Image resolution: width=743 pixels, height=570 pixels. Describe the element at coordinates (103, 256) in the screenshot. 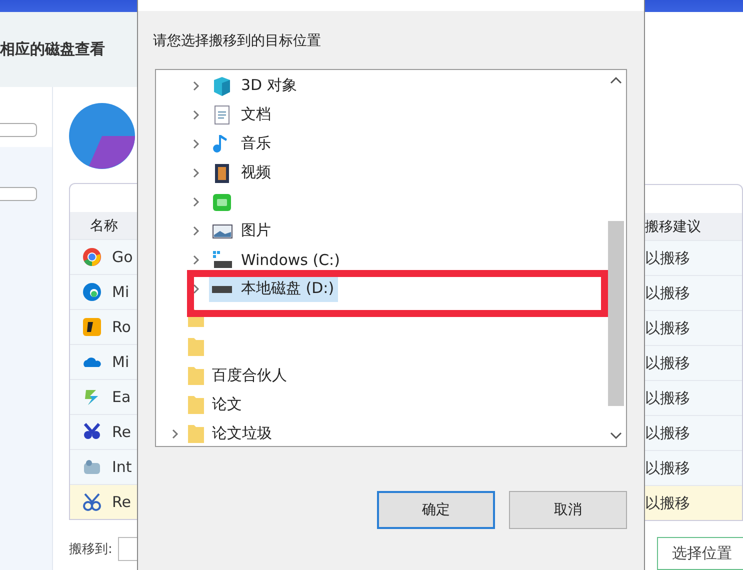

I see `table-row: Go` at that location.